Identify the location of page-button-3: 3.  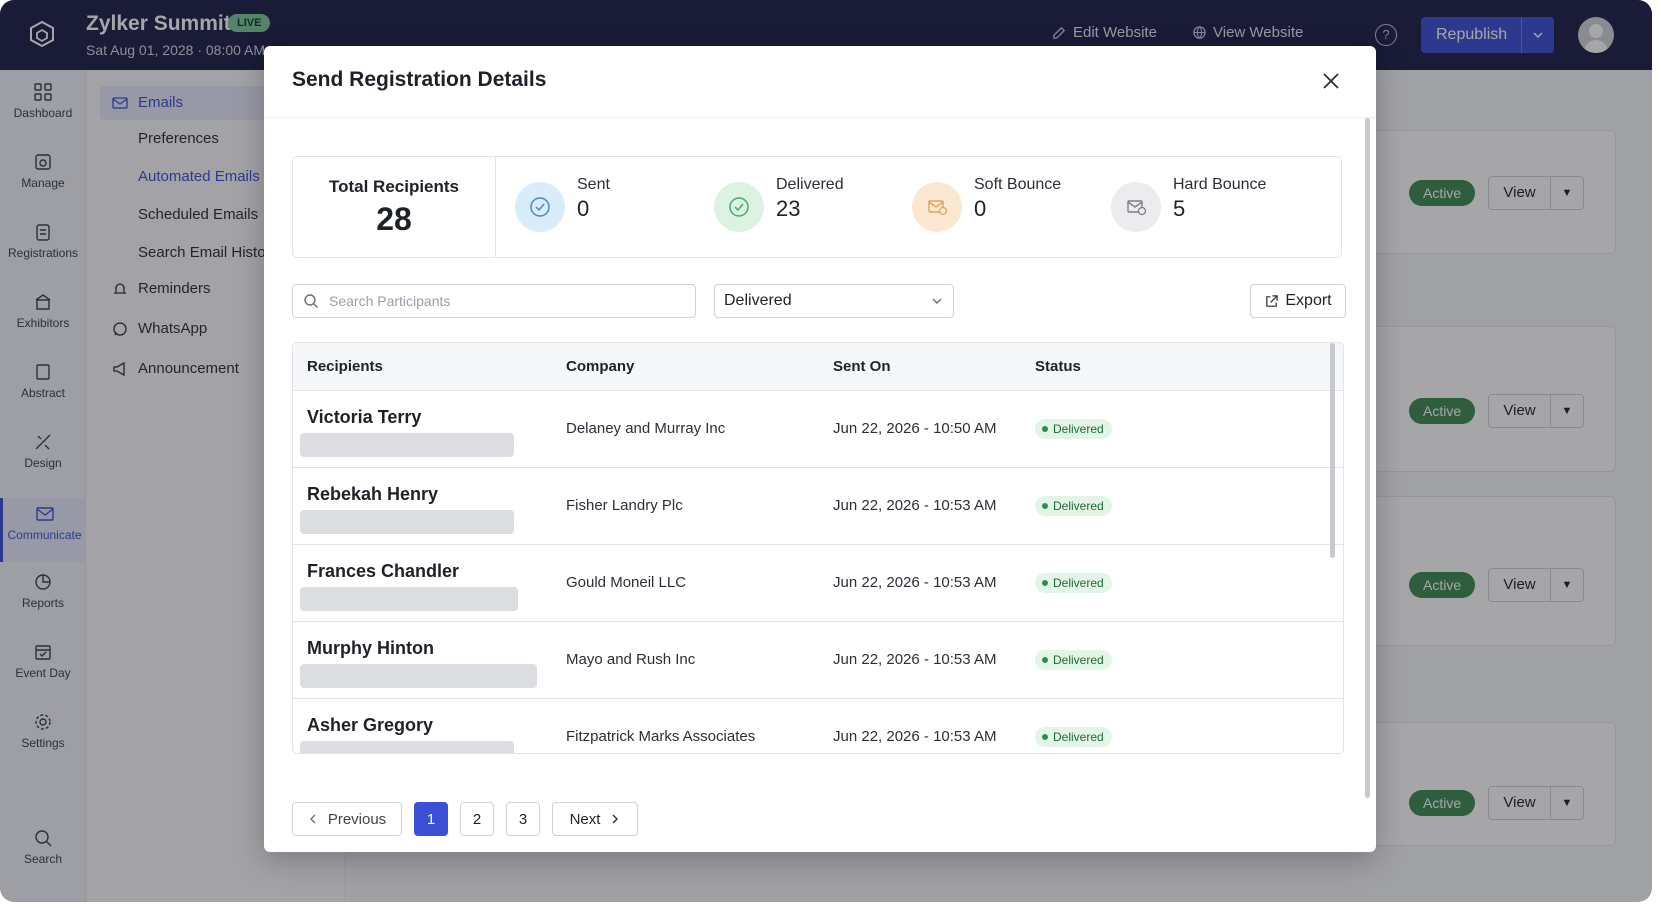
(523, 819).